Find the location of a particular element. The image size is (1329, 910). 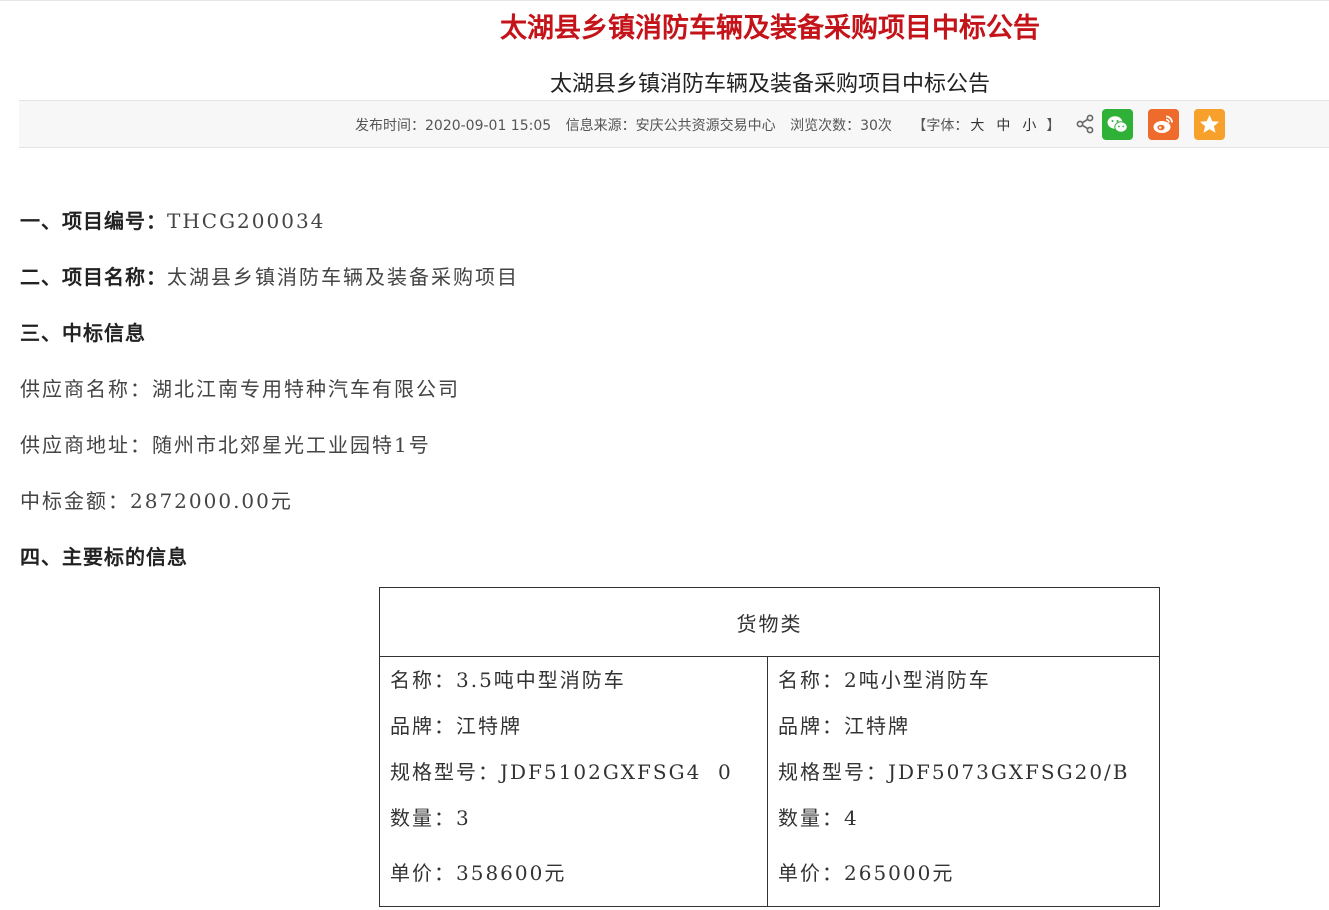

weibo-icon is located at coordinates (1163, 124).